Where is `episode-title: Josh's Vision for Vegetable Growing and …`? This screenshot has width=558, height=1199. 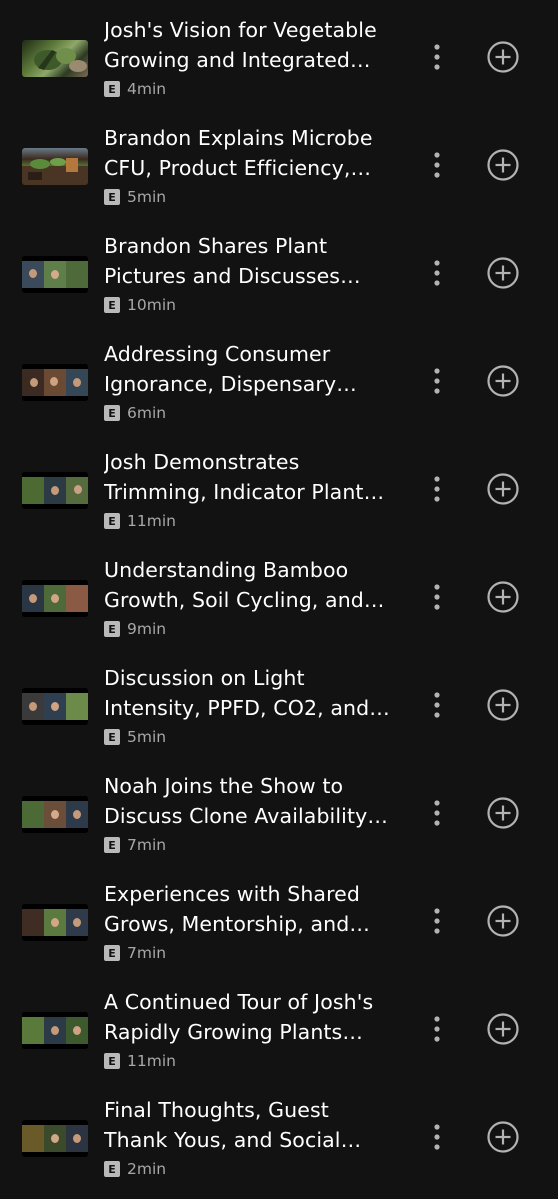 episode-title: Josh's Vision for Vegetable Growing and … is located at coordinates (240, 45).